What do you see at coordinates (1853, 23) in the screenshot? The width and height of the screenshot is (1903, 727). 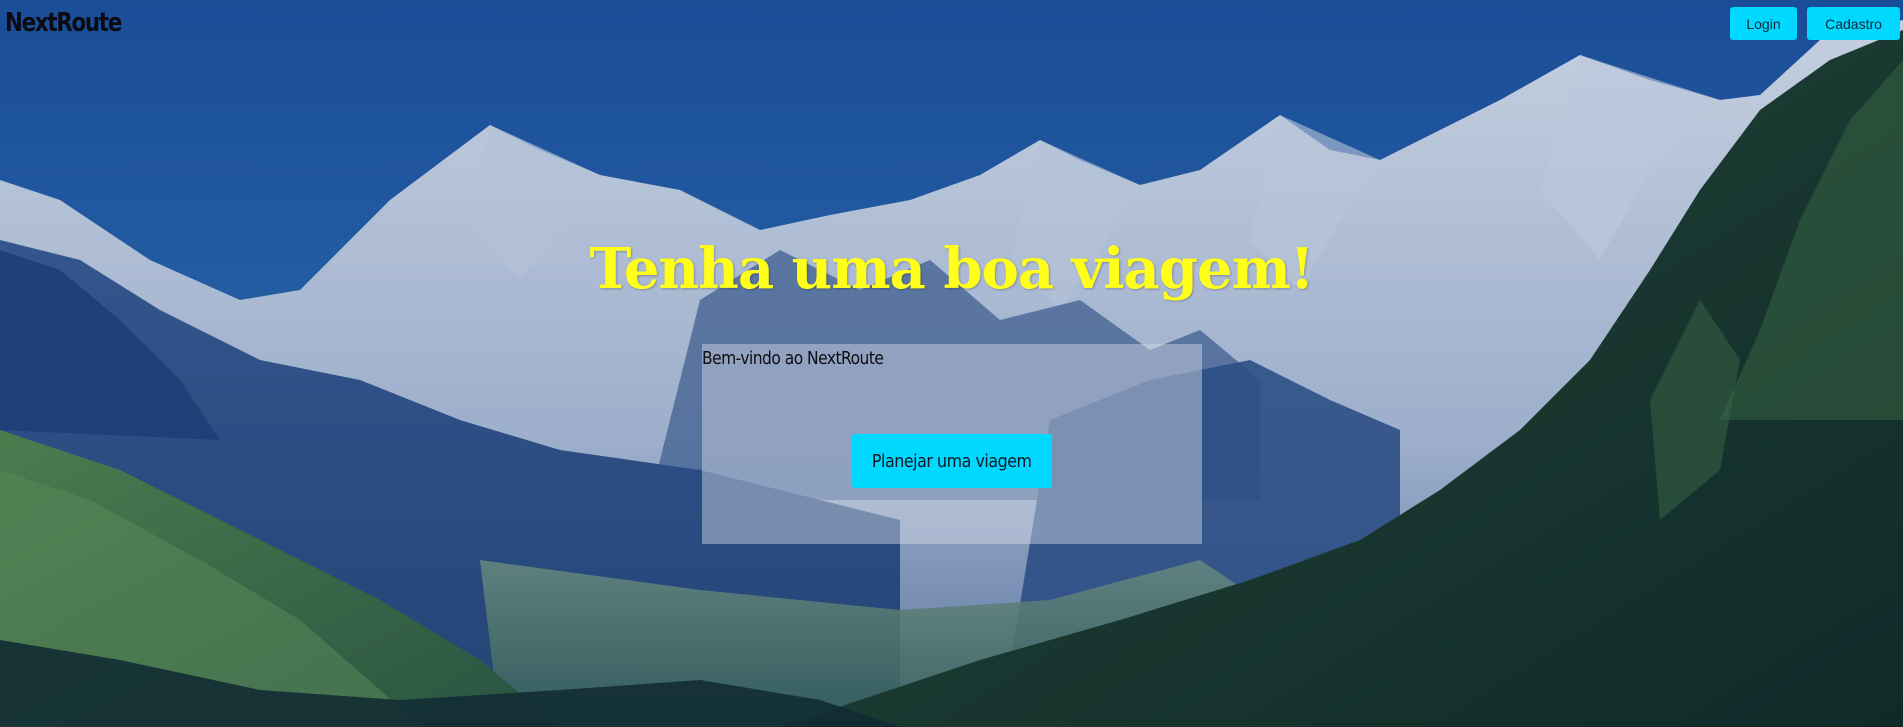 I see `signup-button: Cadastro` at bounding box center [1853, 23].